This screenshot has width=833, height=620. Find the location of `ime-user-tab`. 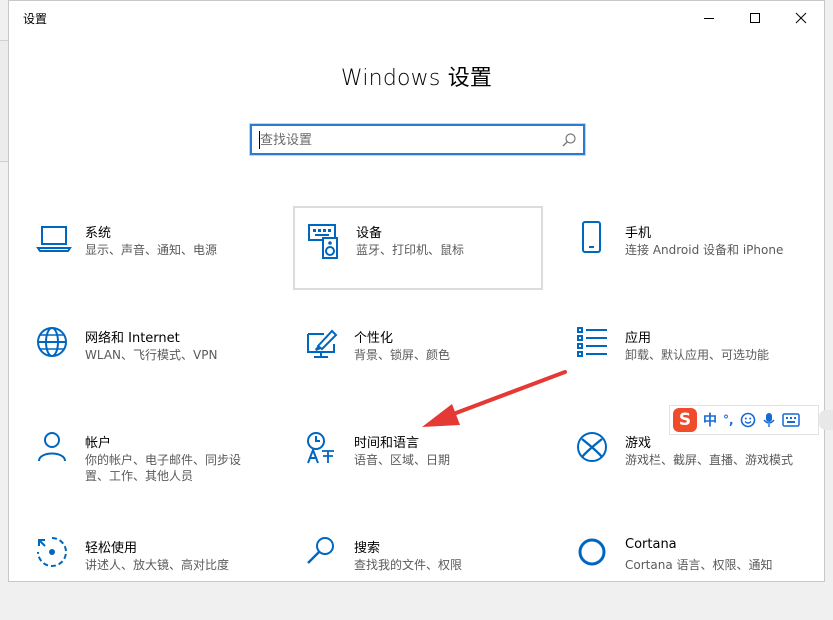

ime-user-tab is located at coordinates (826, 420).